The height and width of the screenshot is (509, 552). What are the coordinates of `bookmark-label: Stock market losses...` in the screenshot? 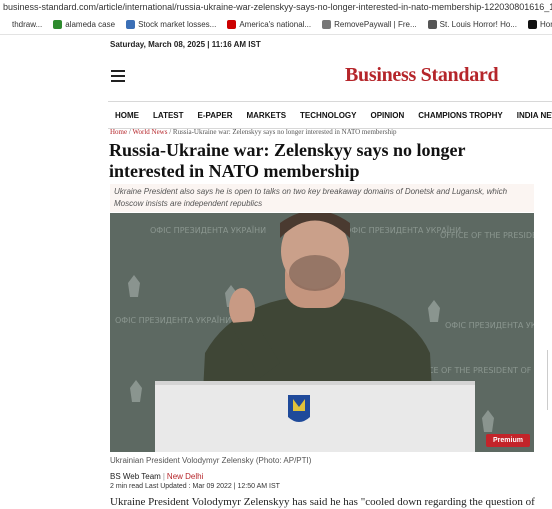 It's located at (177, 24).